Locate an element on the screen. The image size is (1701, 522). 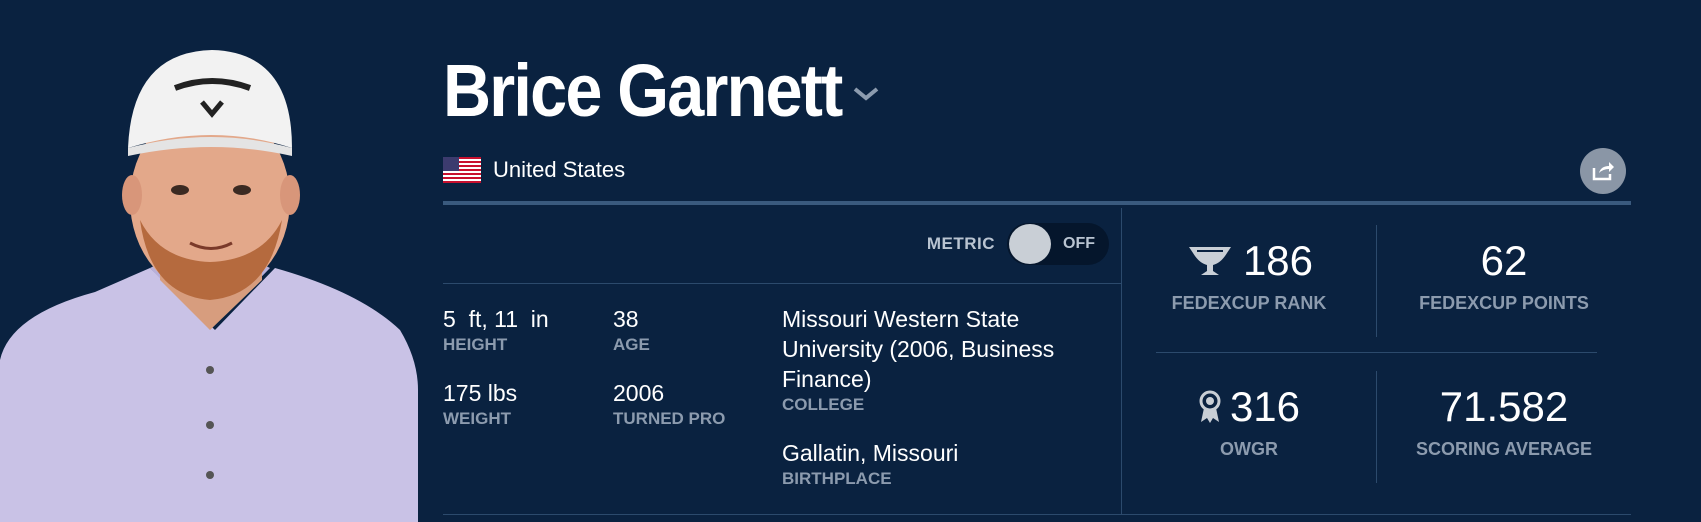
age-label: AGE is located at coordinates (631, 344).